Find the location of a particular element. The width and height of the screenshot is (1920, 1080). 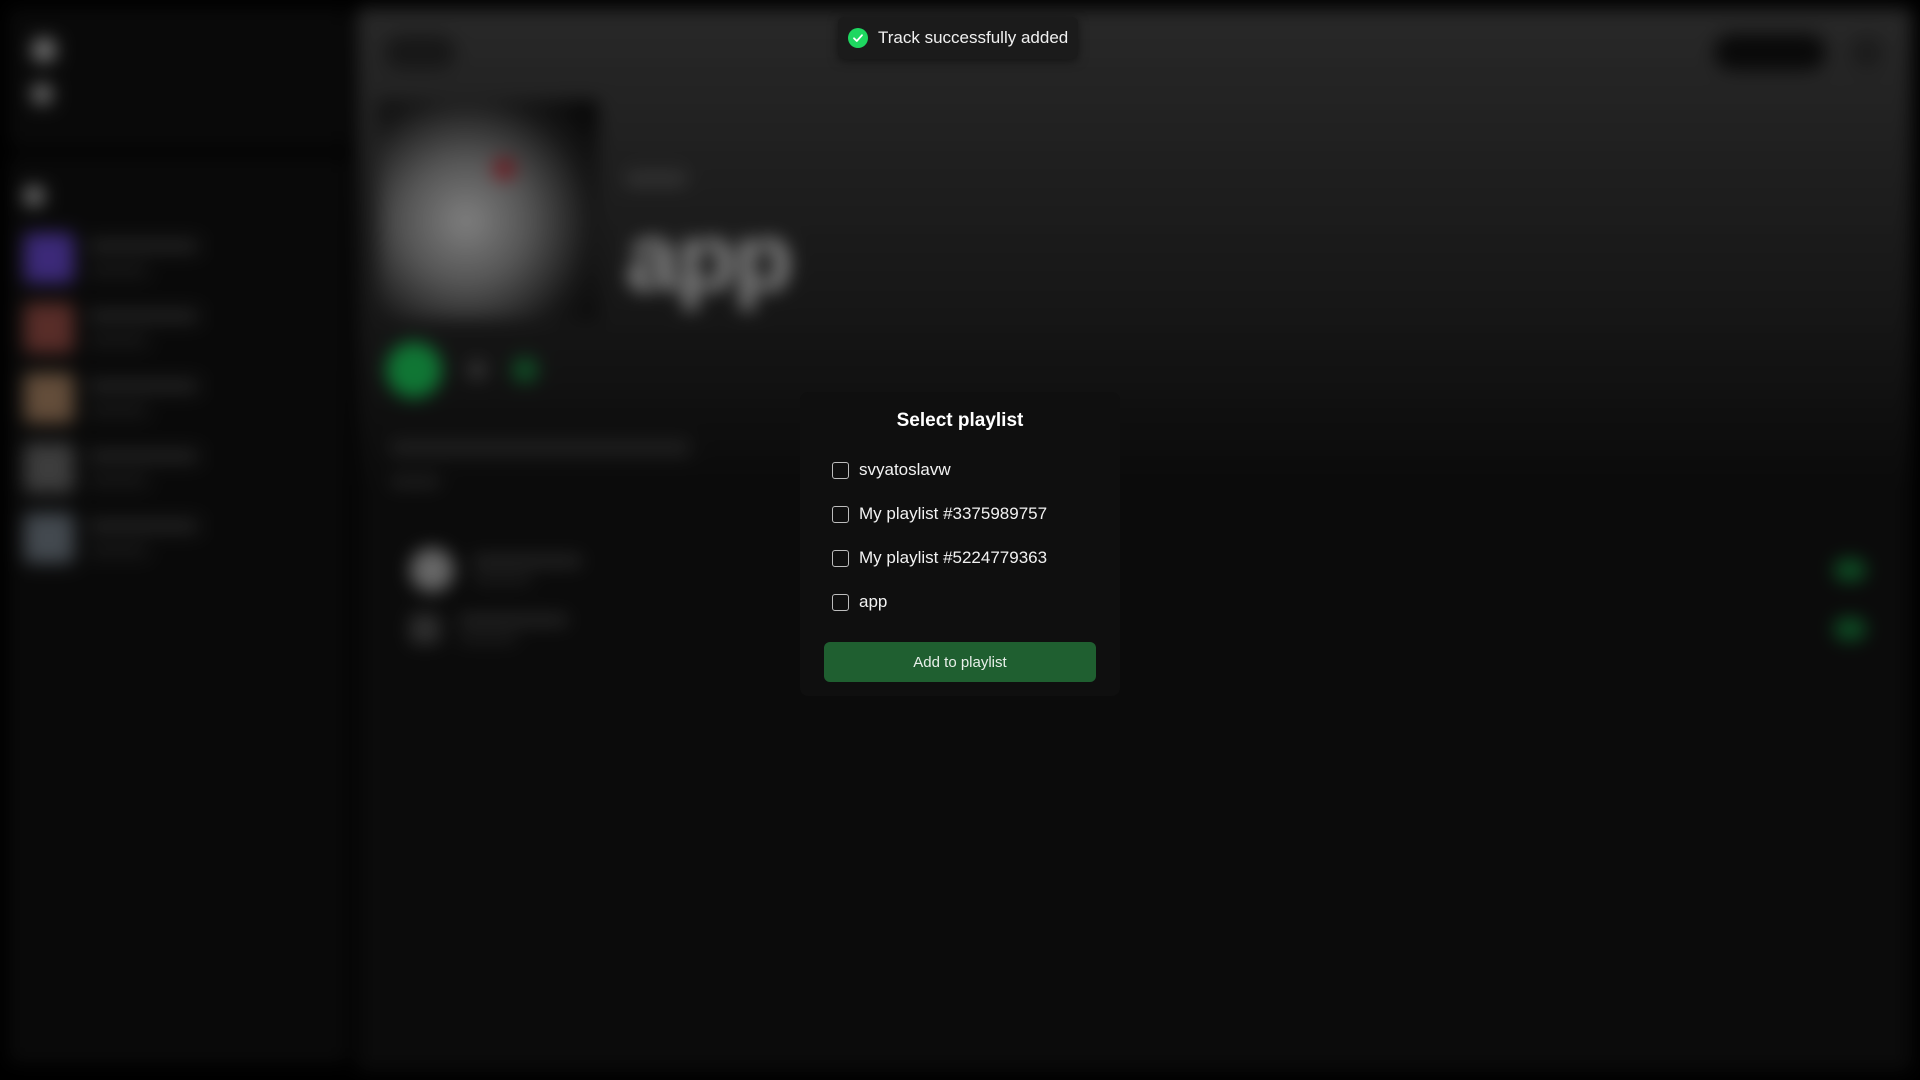

playlist-option-3375989757: My playlist #3375989757 is located at coordinates (960, 514).